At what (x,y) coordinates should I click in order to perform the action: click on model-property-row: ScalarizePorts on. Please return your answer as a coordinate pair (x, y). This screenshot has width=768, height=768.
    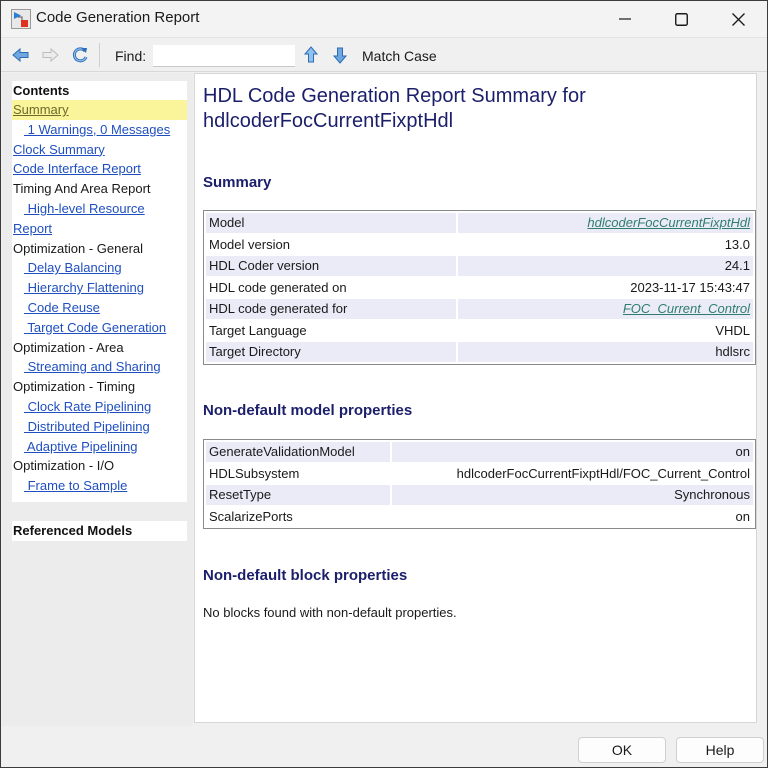
    Looking at the image, I should click on (479, 517).